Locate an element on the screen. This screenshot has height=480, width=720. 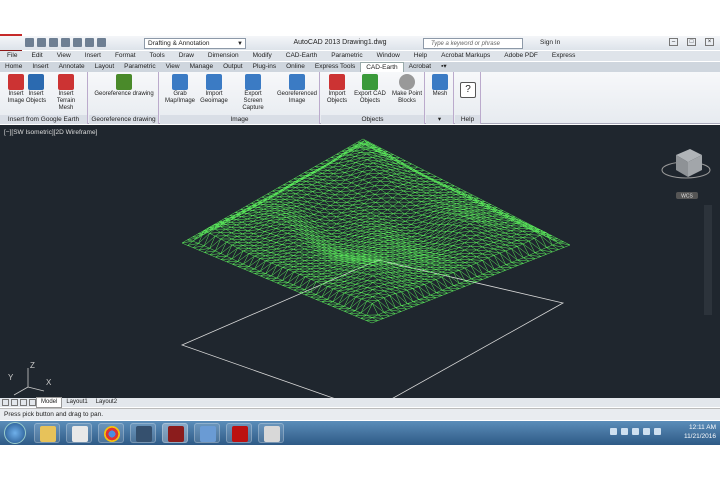
taskbar-notepad is located at coordinates (79, 433).